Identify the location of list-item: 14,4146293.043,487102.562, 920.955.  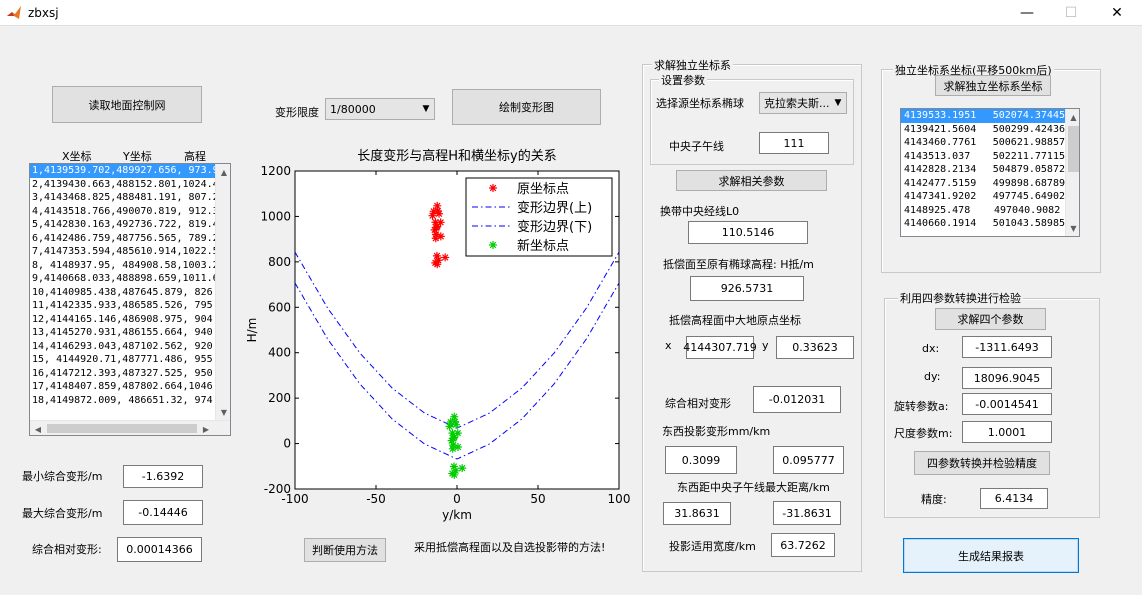
(130, 347).